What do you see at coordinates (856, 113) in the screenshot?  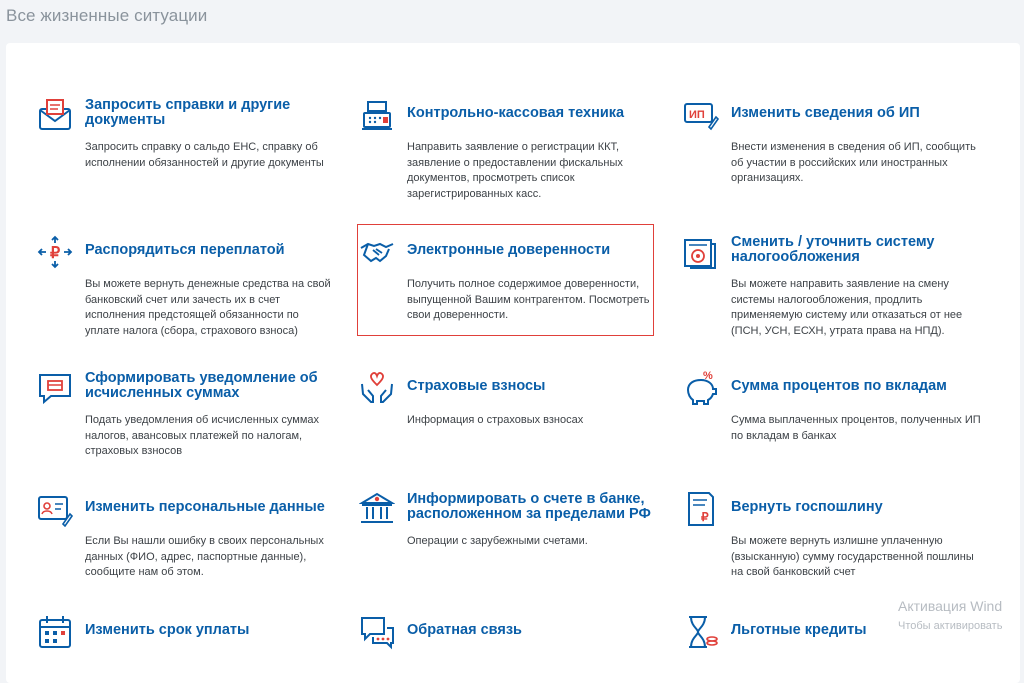 I see `situation-title: Изменить сведения об ИП` at bounding box center [856, 113].